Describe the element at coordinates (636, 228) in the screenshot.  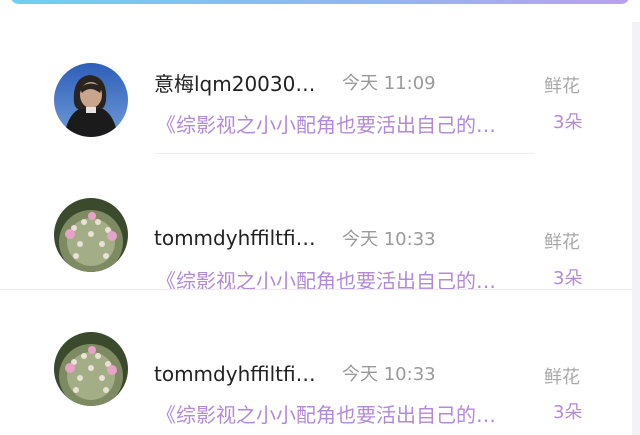
I see `right-edge-strip` at that location.